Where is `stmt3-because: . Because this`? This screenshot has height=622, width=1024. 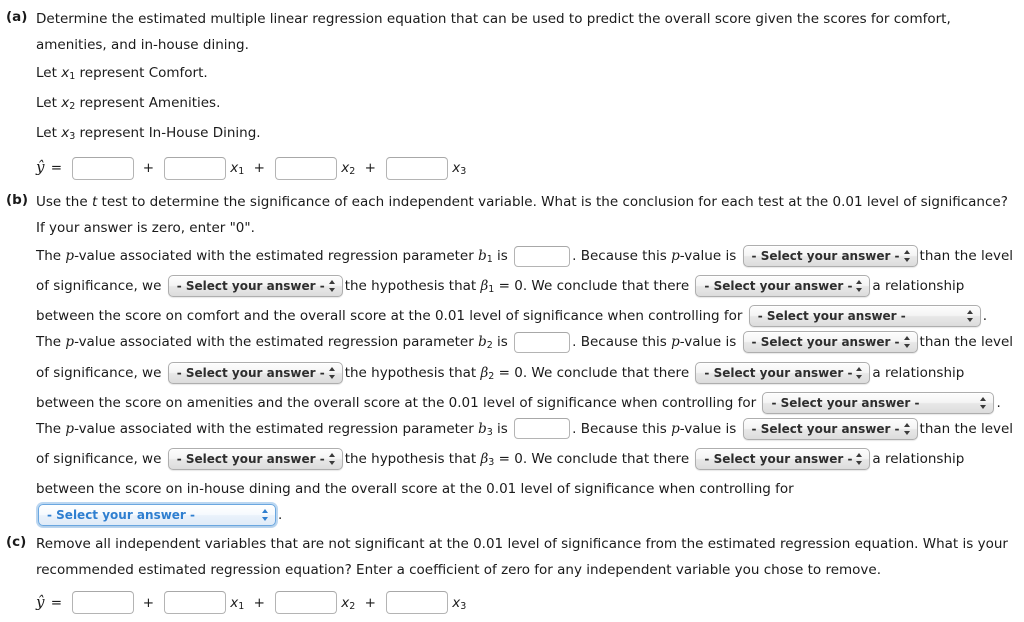
stmt3-because: . Because this is located at coordinates (622, 428).